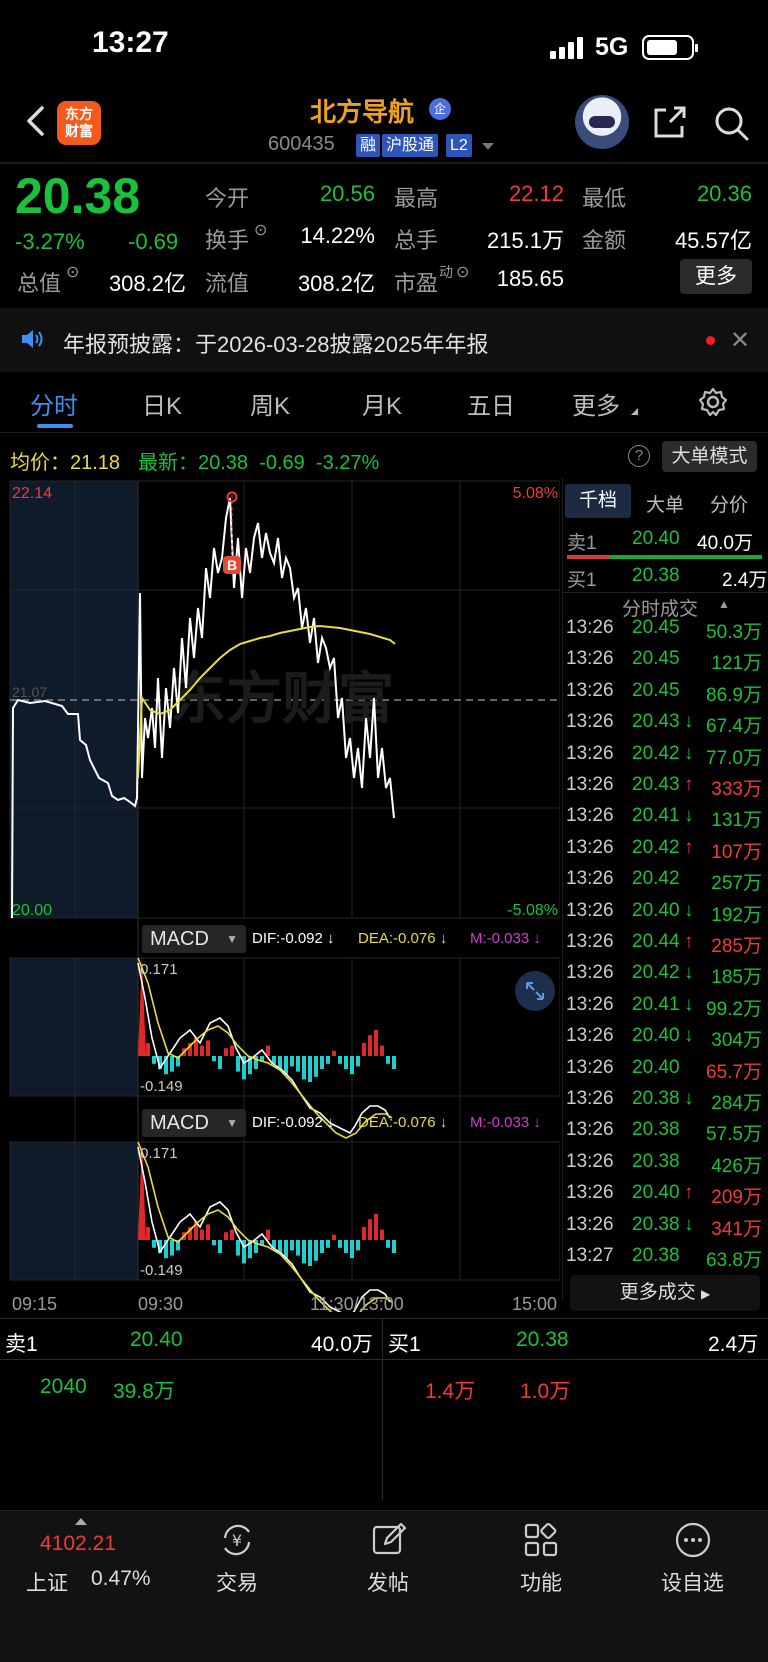 This screenshot has height=1662, width=768. What do you see at coordinates (237, 1582) in the screenshot?
I see `nav-trade: 交易` at bounding box center [237, 1582].